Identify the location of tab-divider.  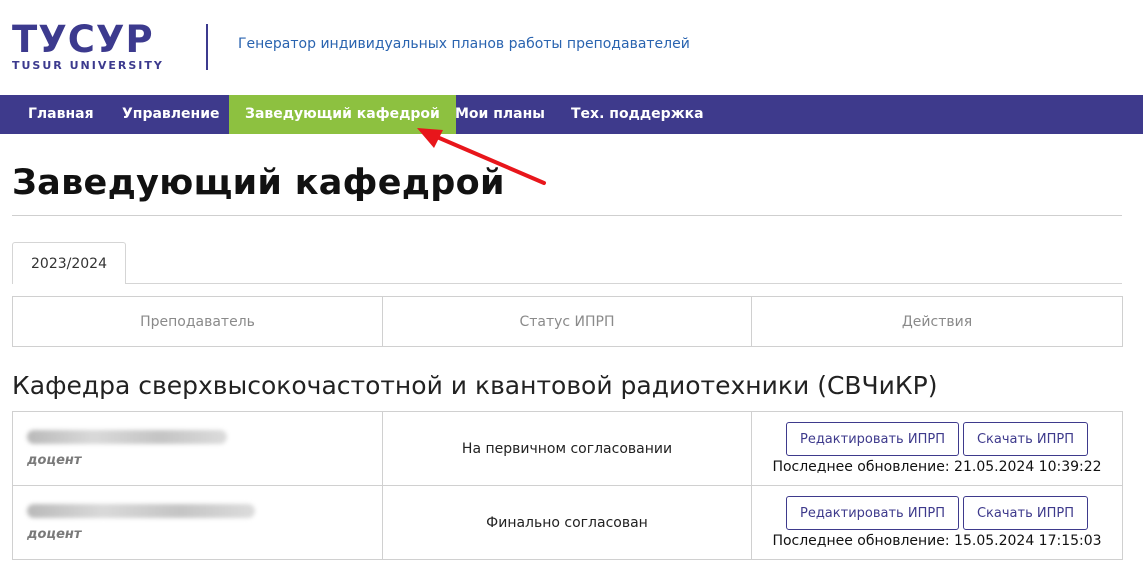
(624, 283).